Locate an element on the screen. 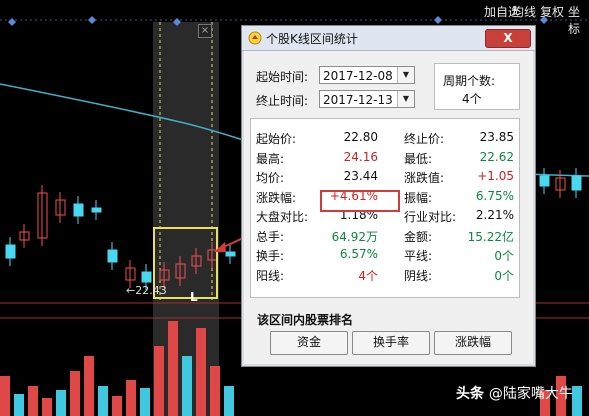  stat-value: 23.44 is located at coordinates (360, 176).